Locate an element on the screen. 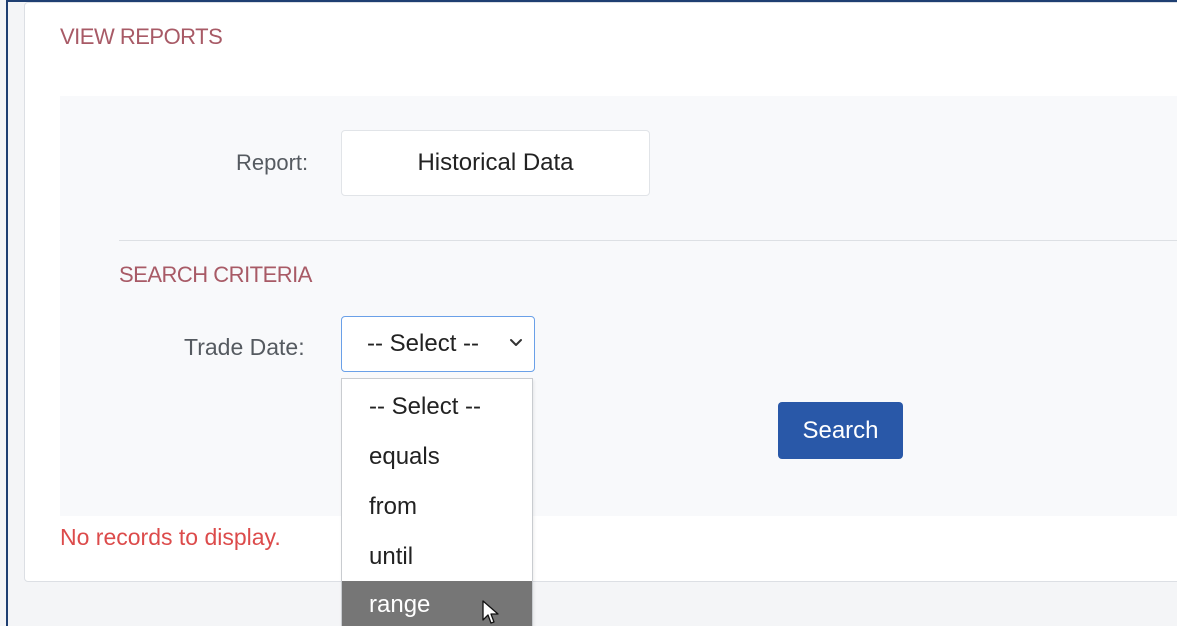  option-until: until is located at coordinates (437, 557).